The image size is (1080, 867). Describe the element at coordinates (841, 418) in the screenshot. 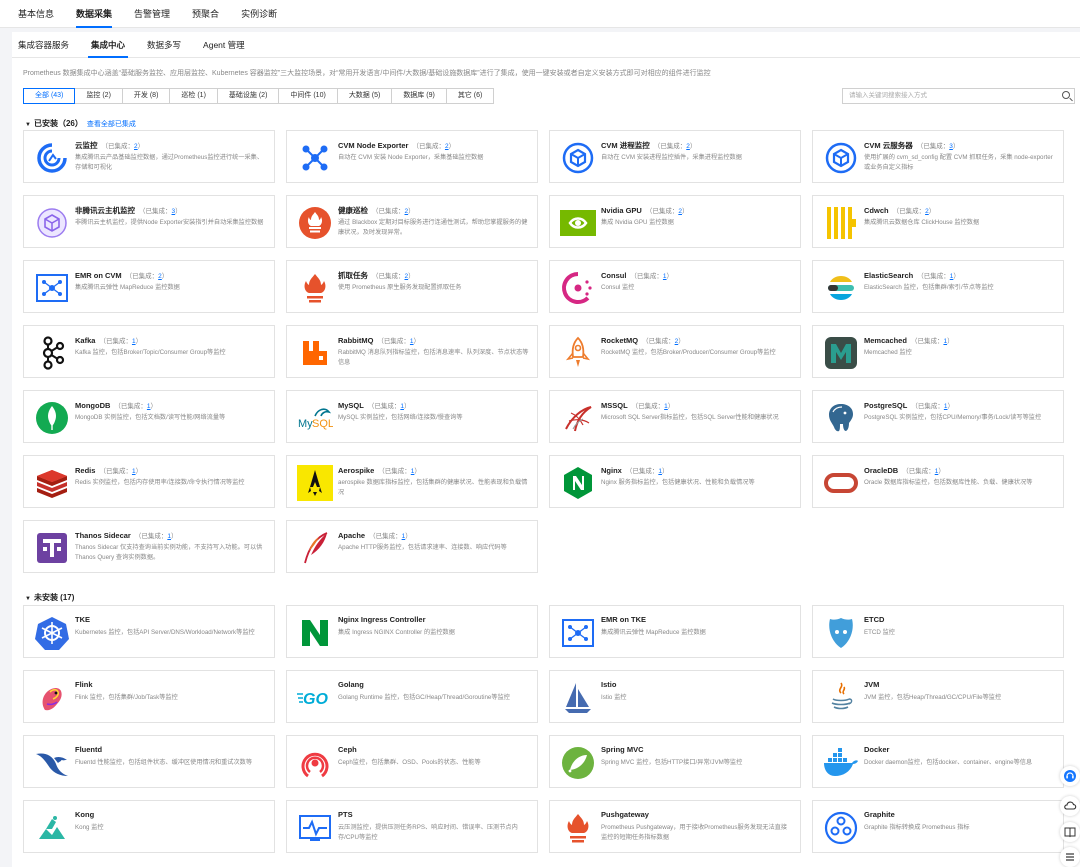

I see `postgresql-icon` at that location.